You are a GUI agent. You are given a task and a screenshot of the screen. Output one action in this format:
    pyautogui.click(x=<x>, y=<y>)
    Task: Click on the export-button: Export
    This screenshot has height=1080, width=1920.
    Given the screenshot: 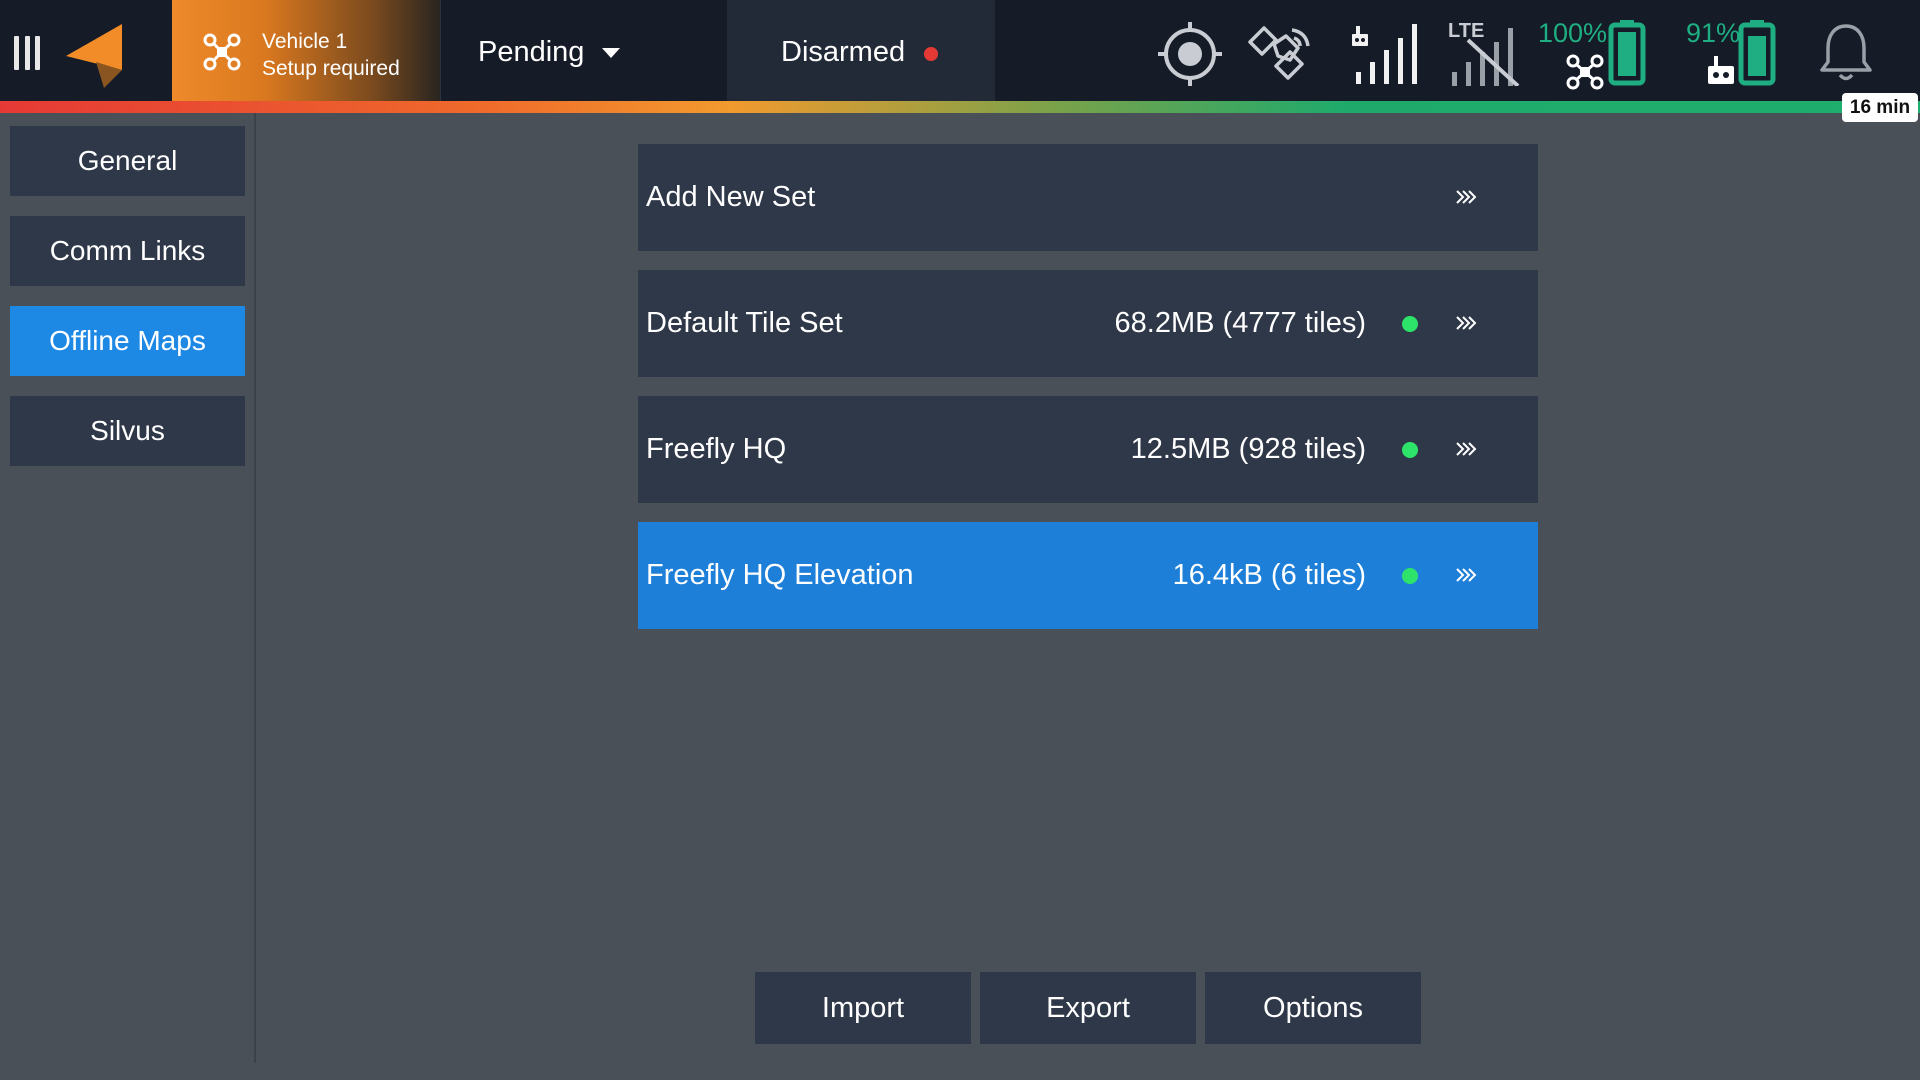 What is the action you would take?
    pyautogui.click(x=1088, y=1008)
    